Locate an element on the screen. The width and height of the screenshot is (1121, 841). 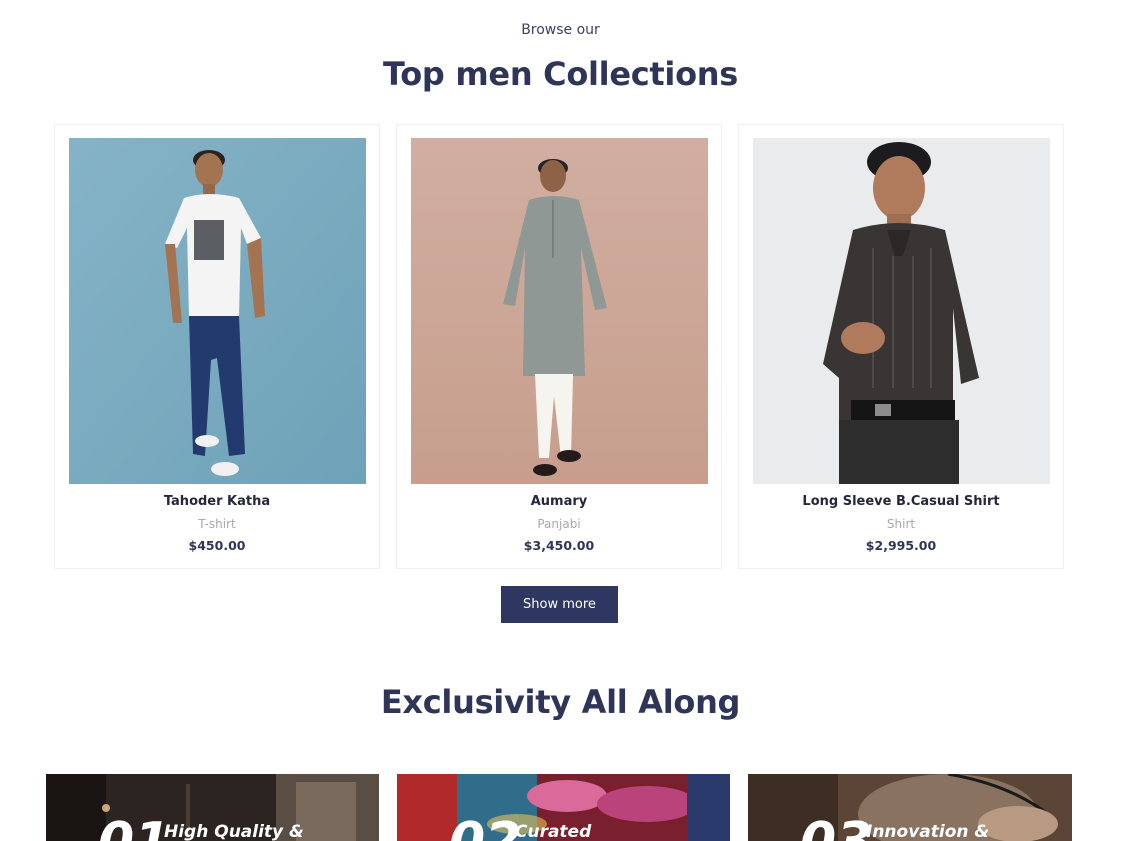
exclusivity-title: Exclusivity All Along is located at coordinates (560, 702).